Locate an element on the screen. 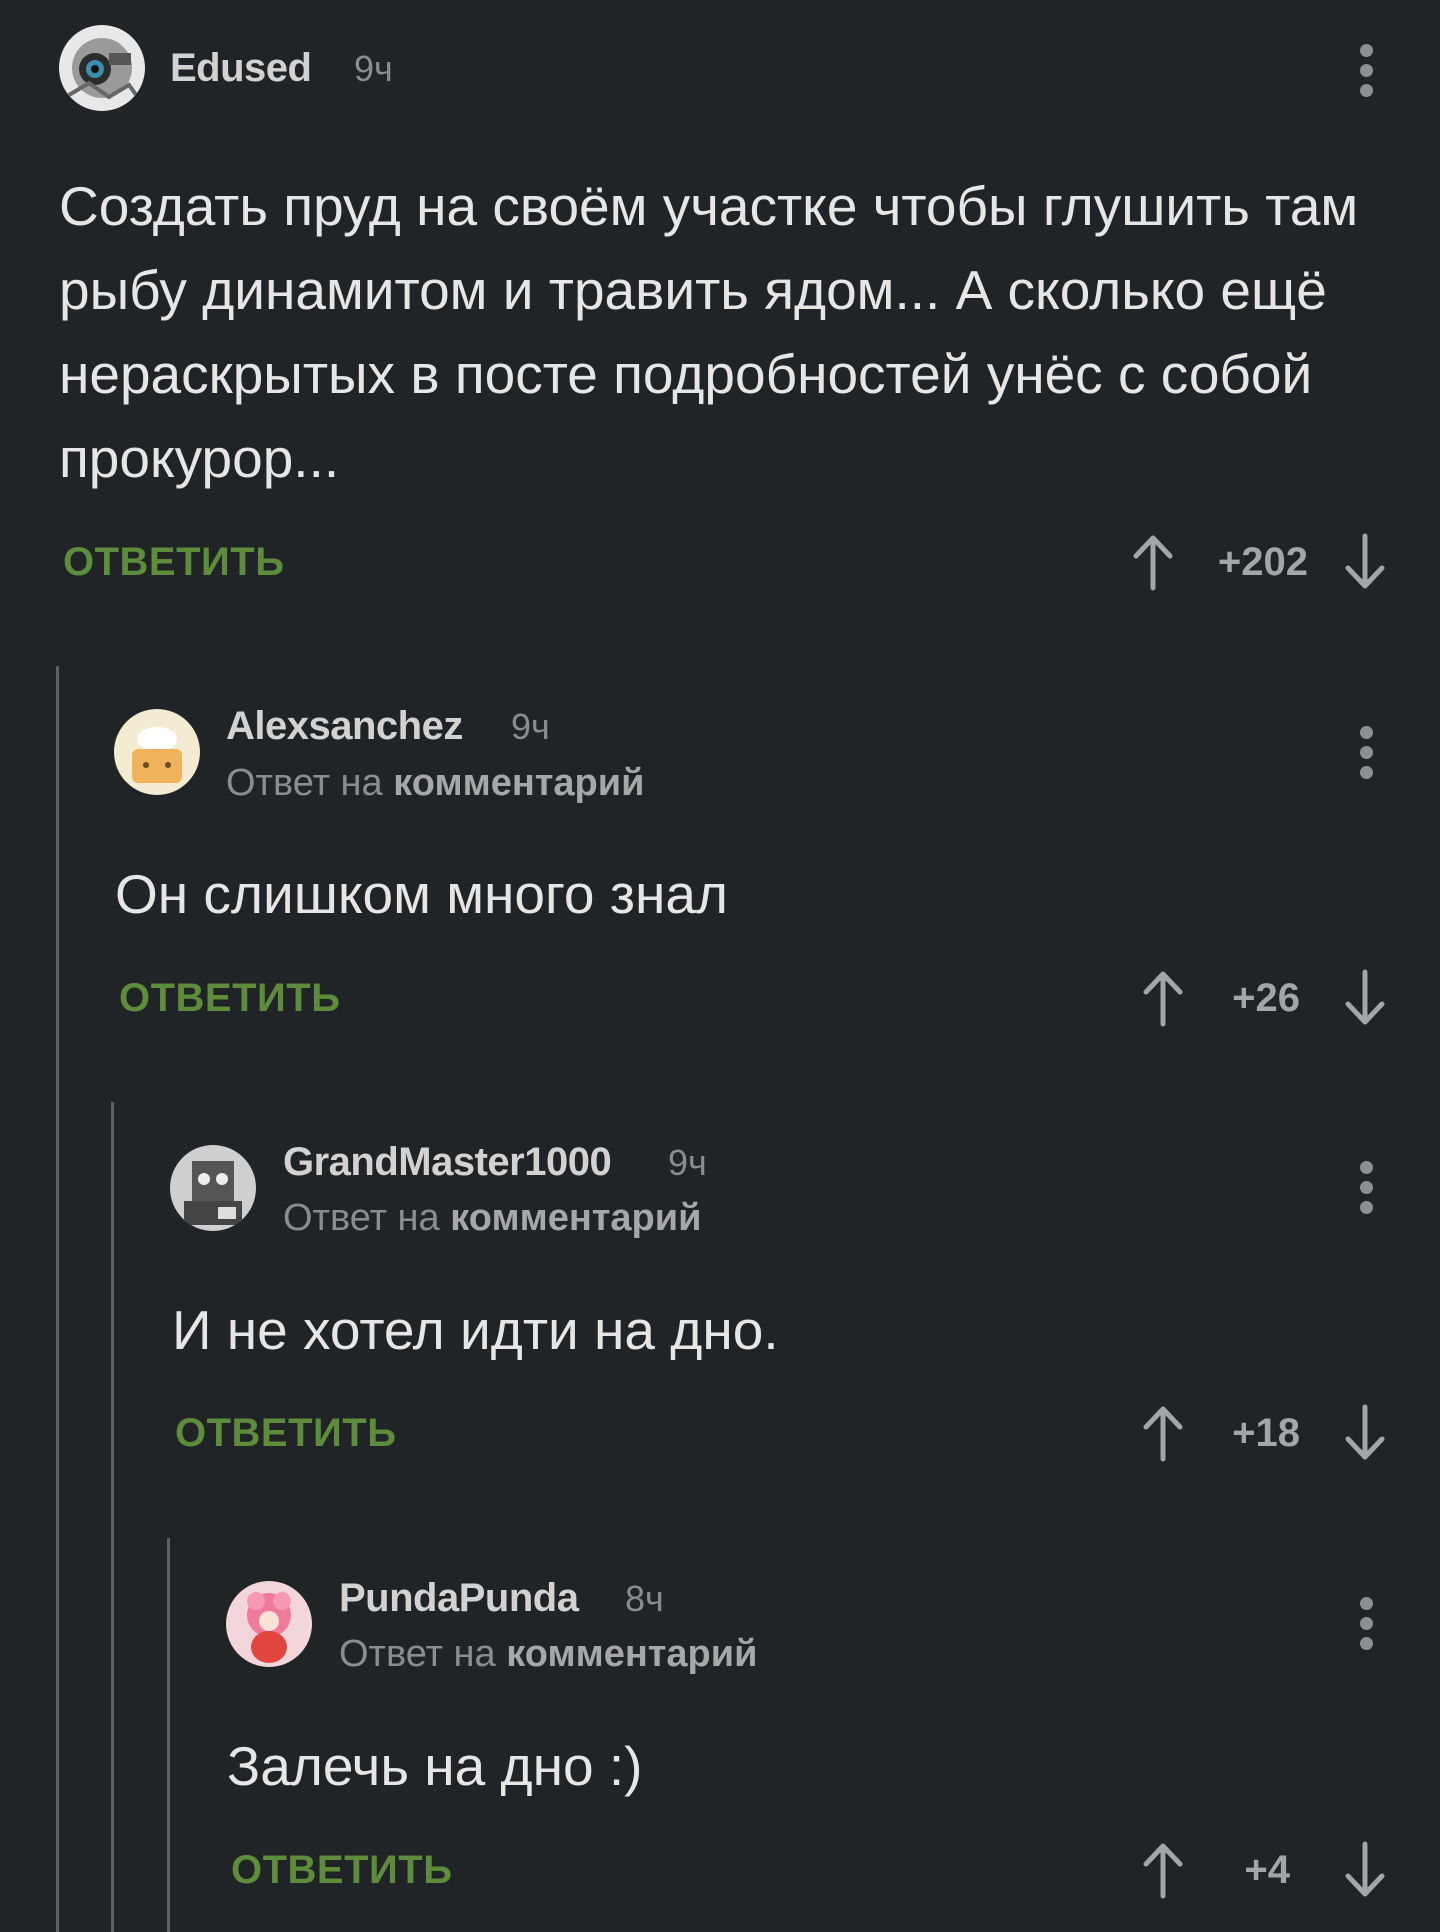  comment-text: И не хотел идти на дно. is located at coordinates (475, 1330).